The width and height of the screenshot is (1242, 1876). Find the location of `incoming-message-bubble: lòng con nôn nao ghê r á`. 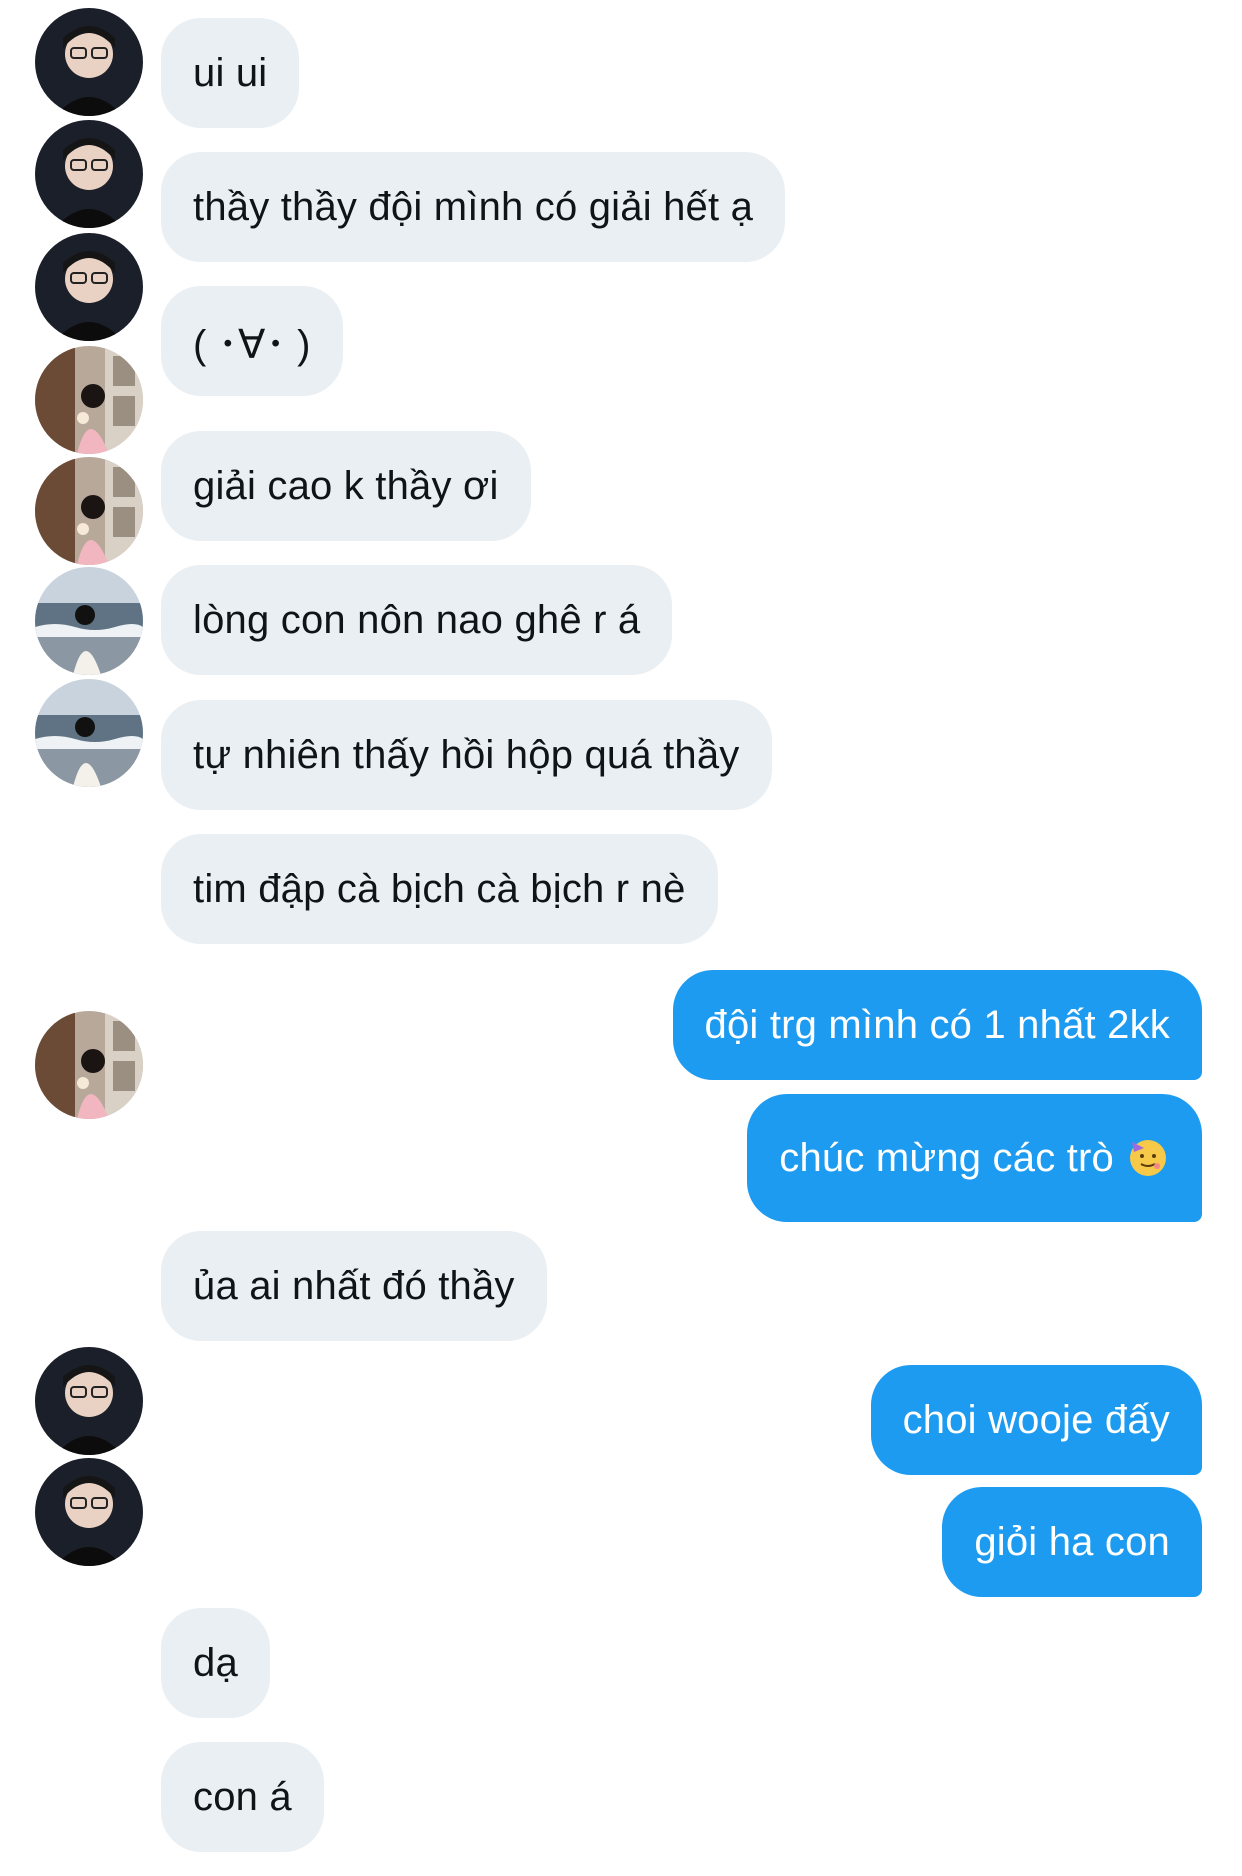

incoming-message-bubble: lòng con nôn nao ghê r á is located at coordinates (417, 620).